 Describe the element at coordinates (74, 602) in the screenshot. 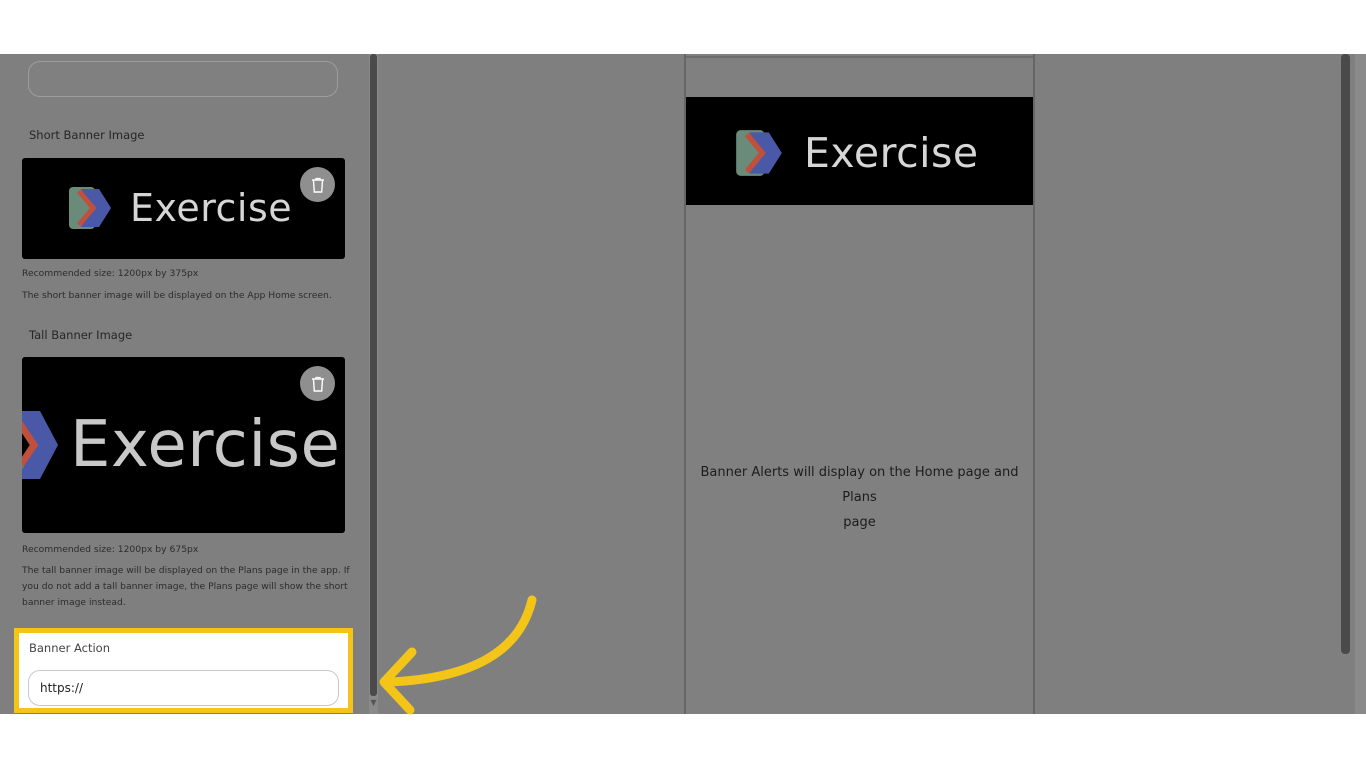

I see `tall-banner-description-line-3: banner image instead.` at that location.